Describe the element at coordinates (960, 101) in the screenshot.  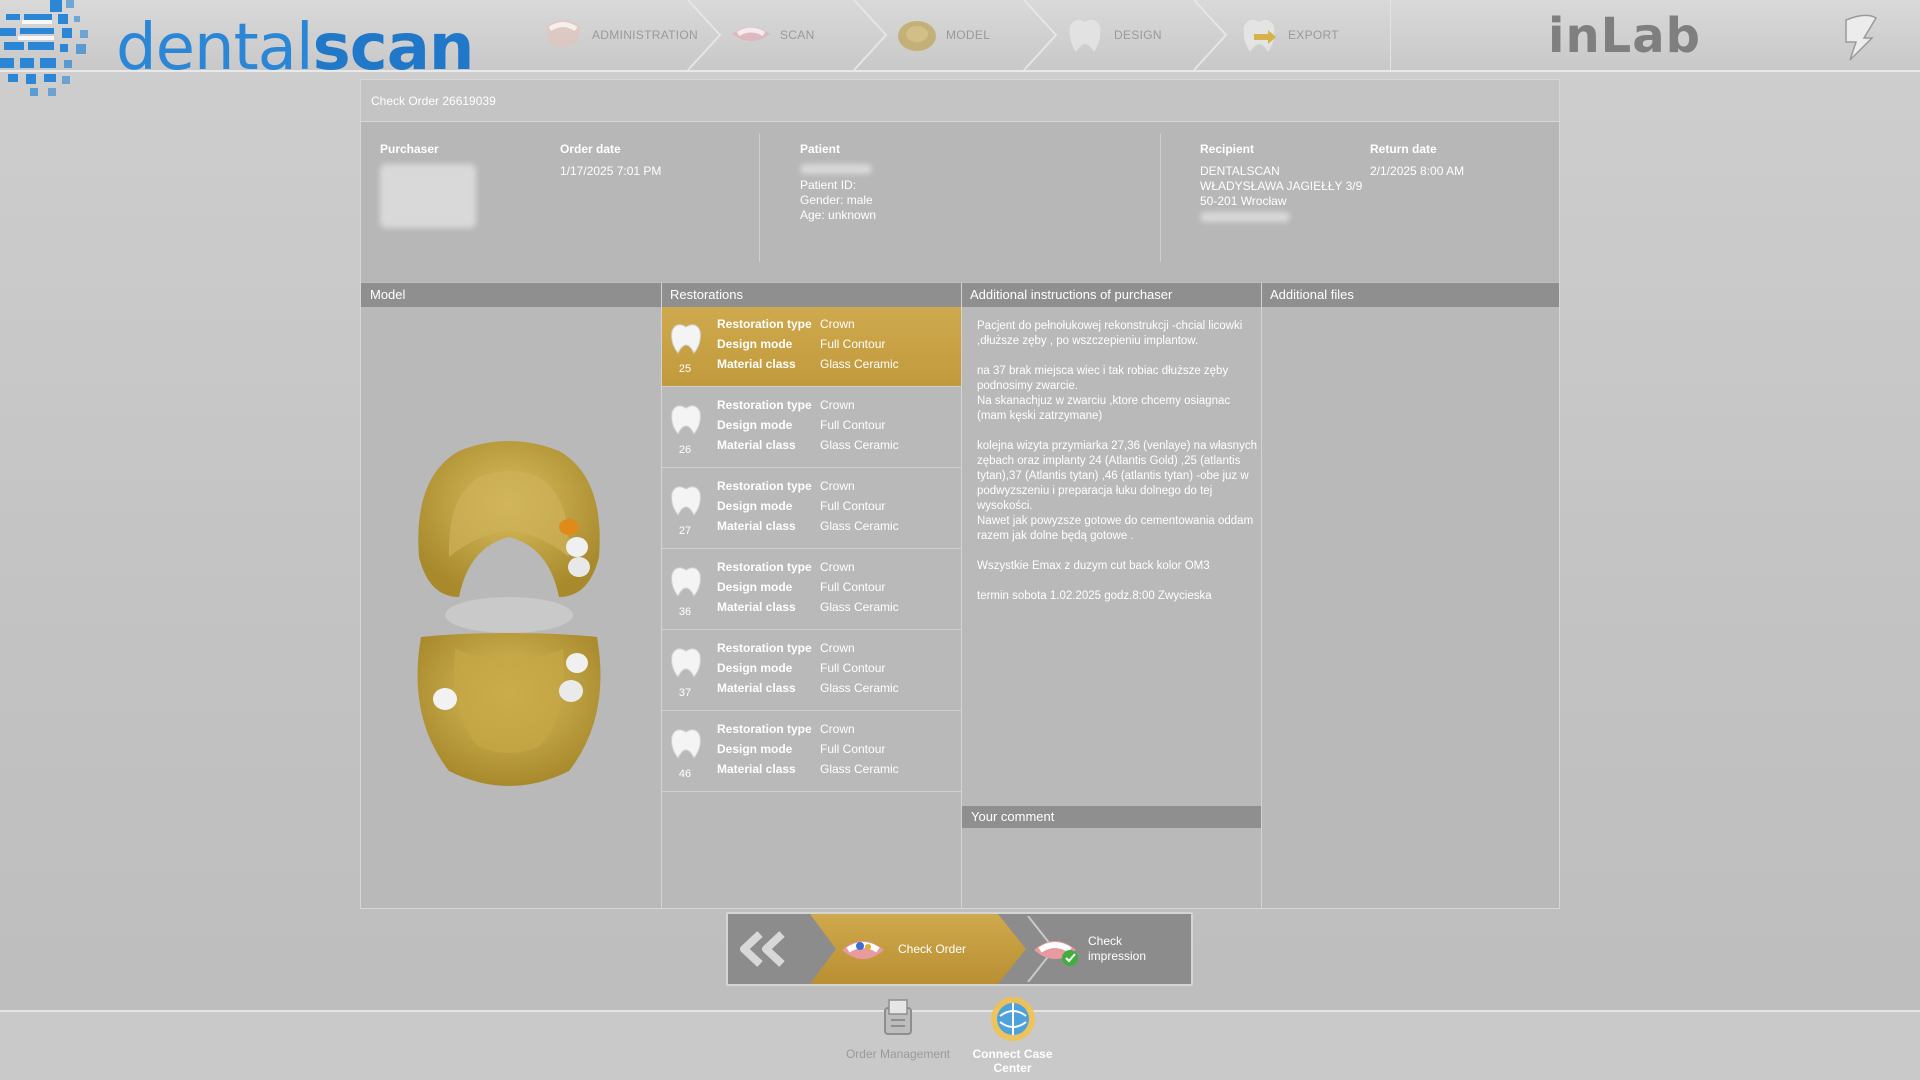
I see `panel-title: Check Order 26619039` at that location.